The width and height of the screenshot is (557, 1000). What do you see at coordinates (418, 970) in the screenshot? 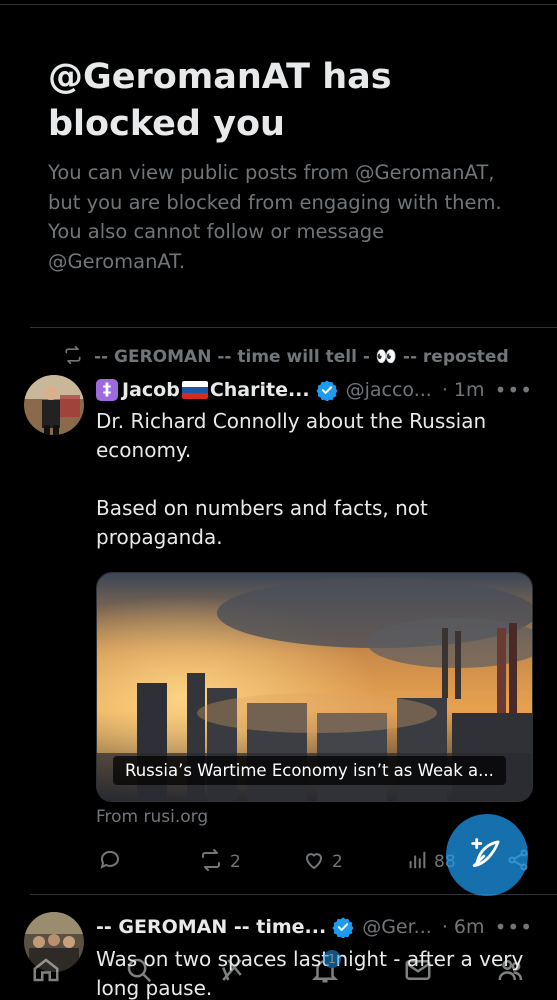
I see `messages-icon` at bounding box center [418, 970].